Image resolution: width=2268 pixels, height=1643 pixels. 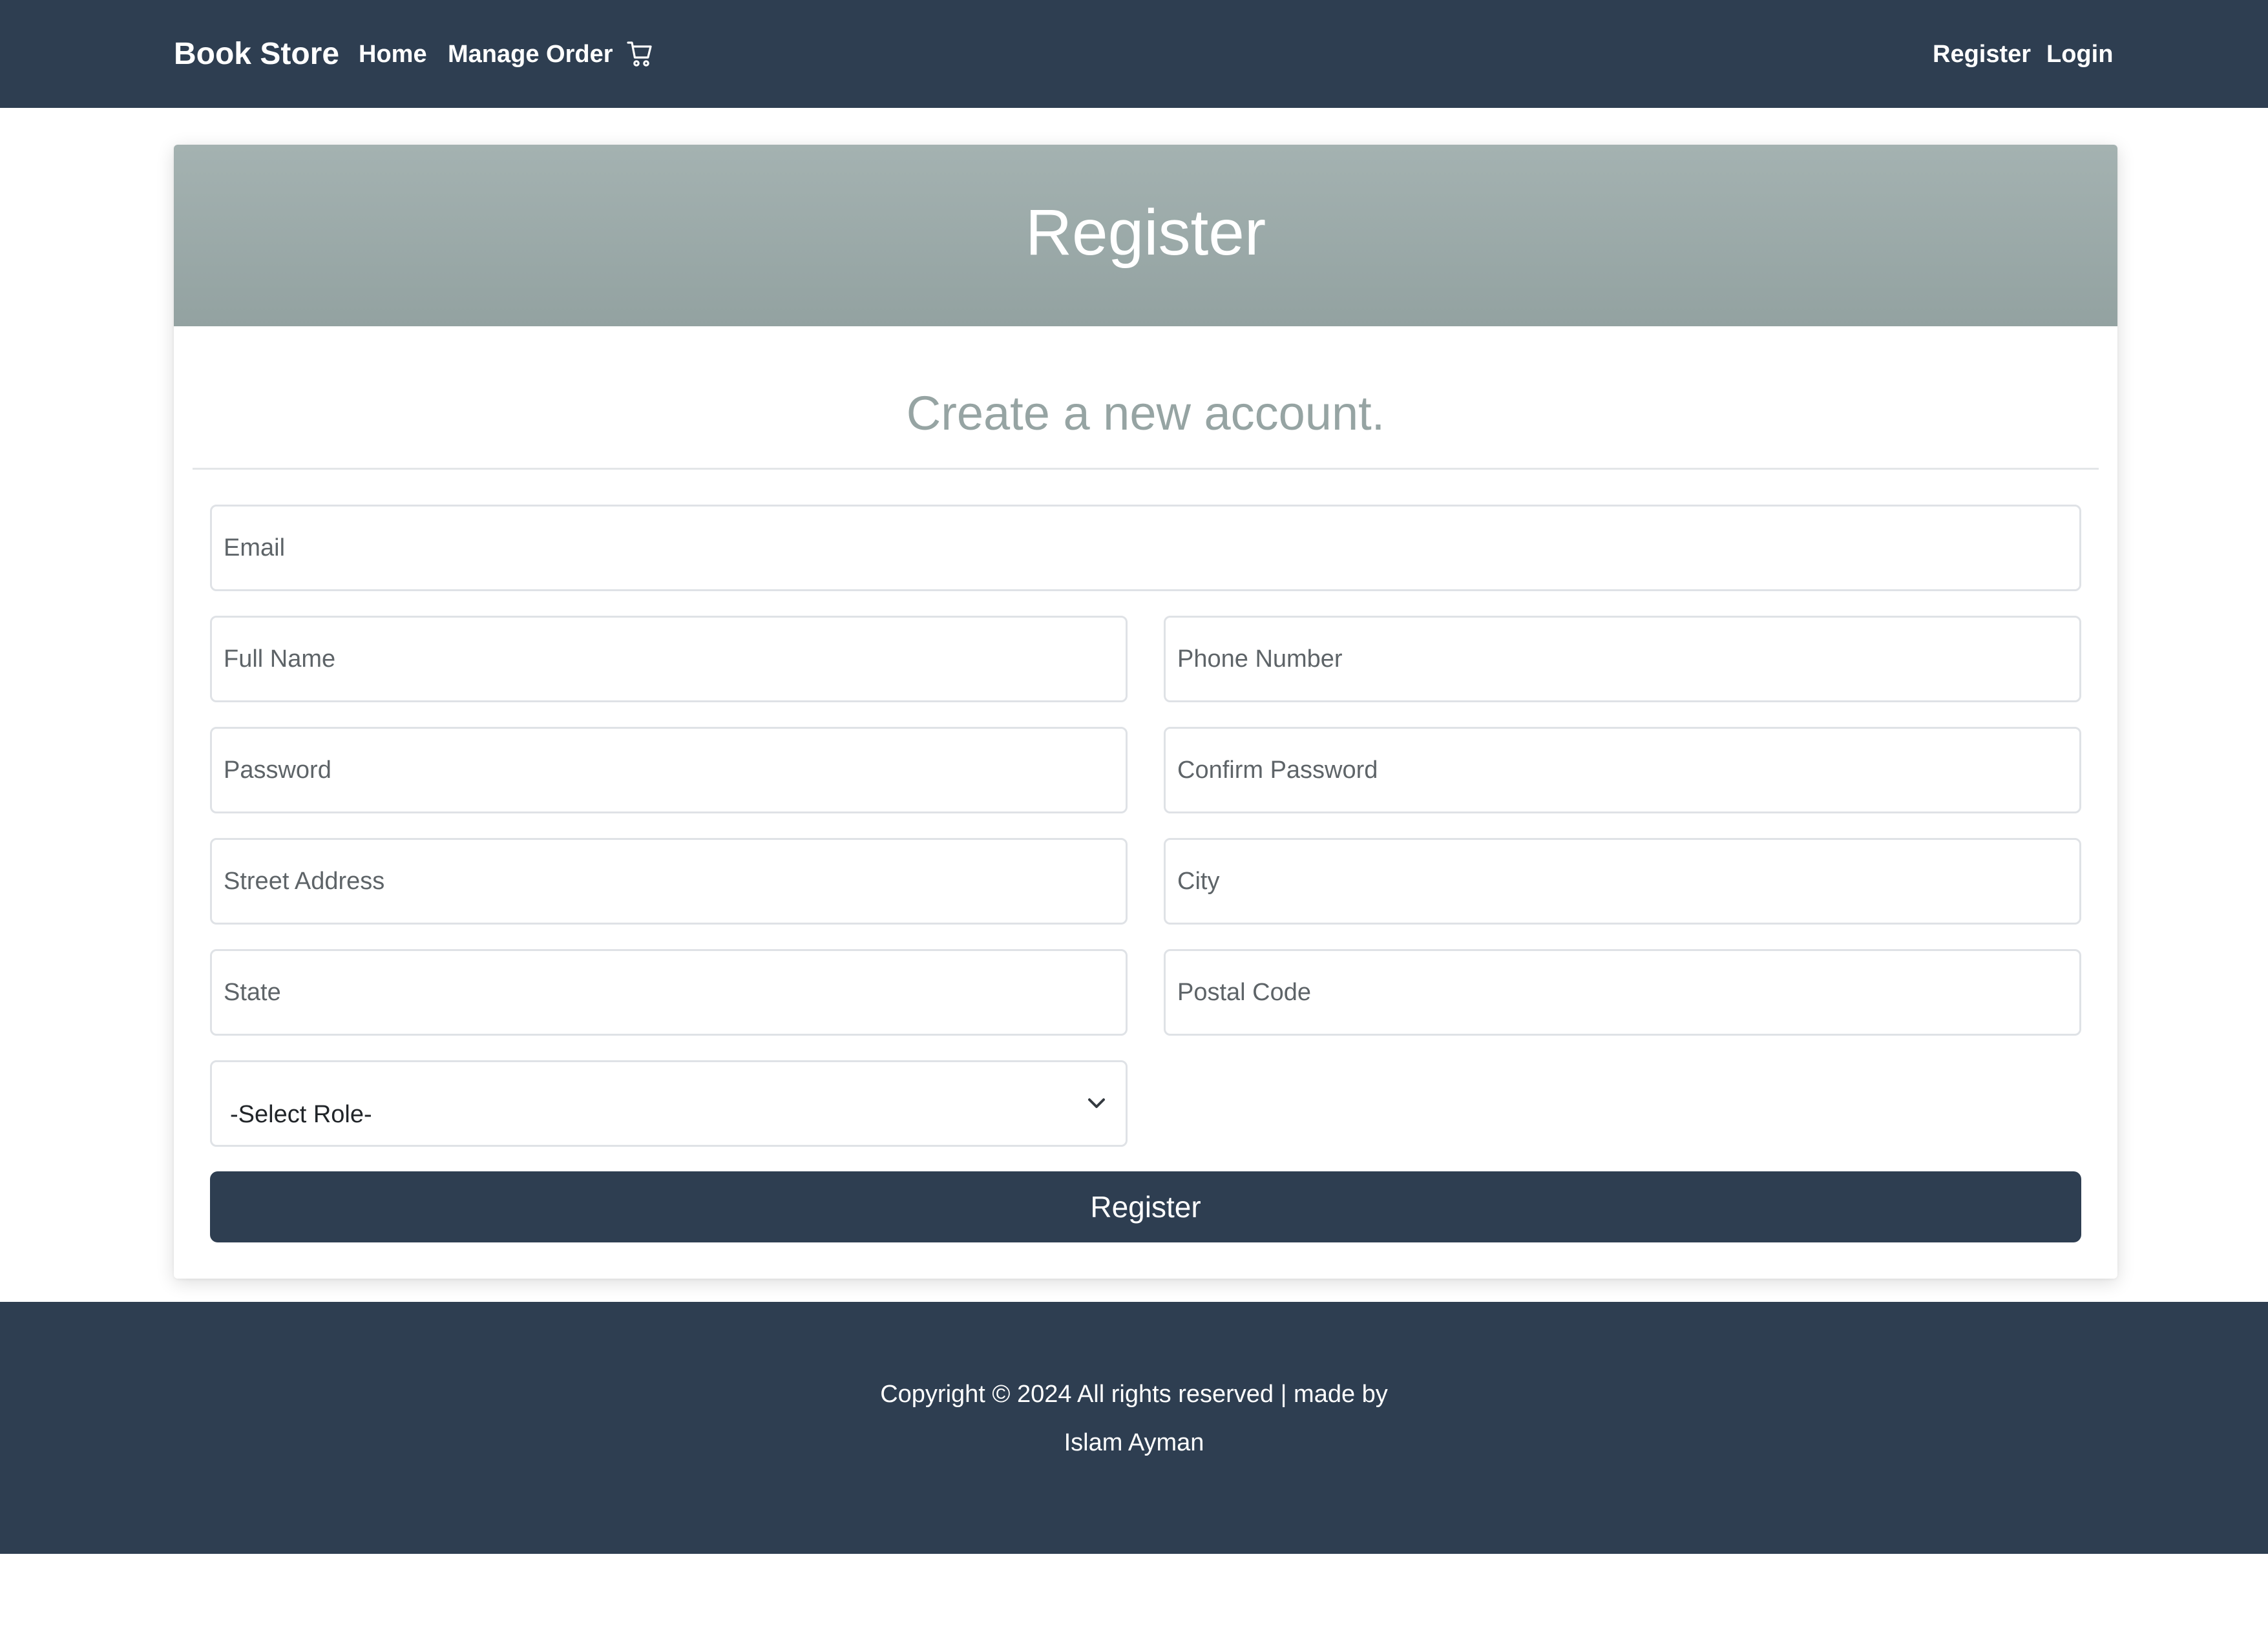 I want to click on form-subtitle: Create a new account., so click(x=1145, y=413).